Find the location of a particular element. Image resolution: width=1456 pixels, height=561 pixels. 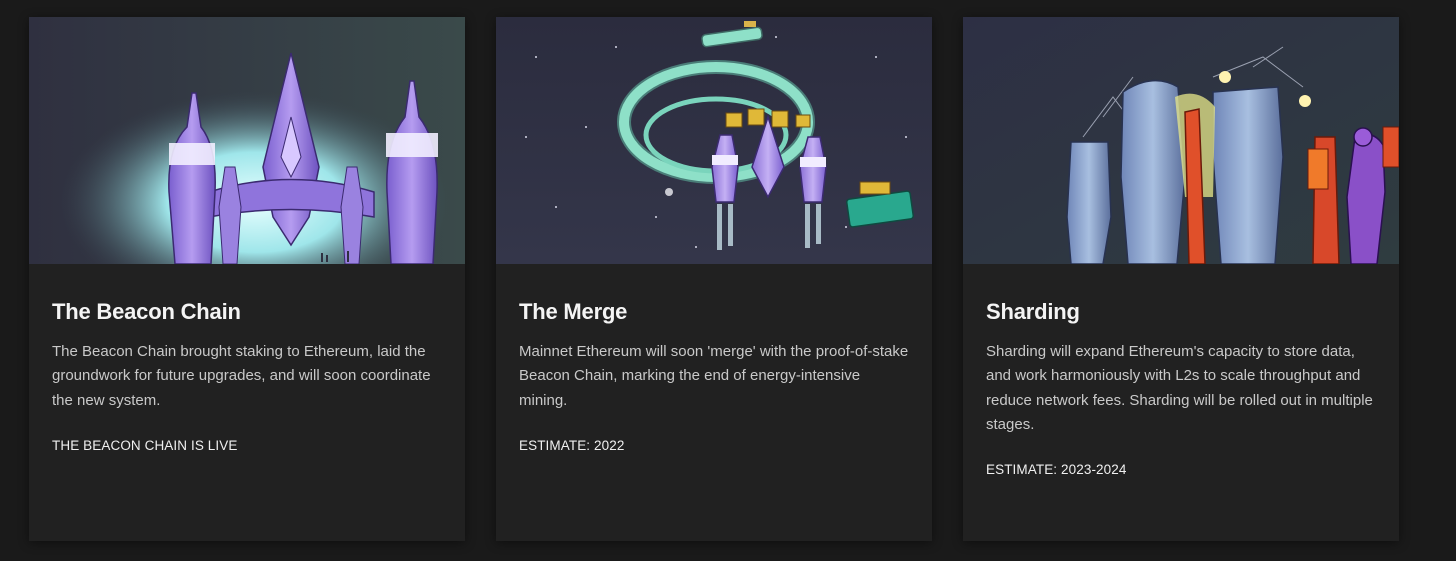

space-station-merge-illustration is located at coordinates (714, 140).